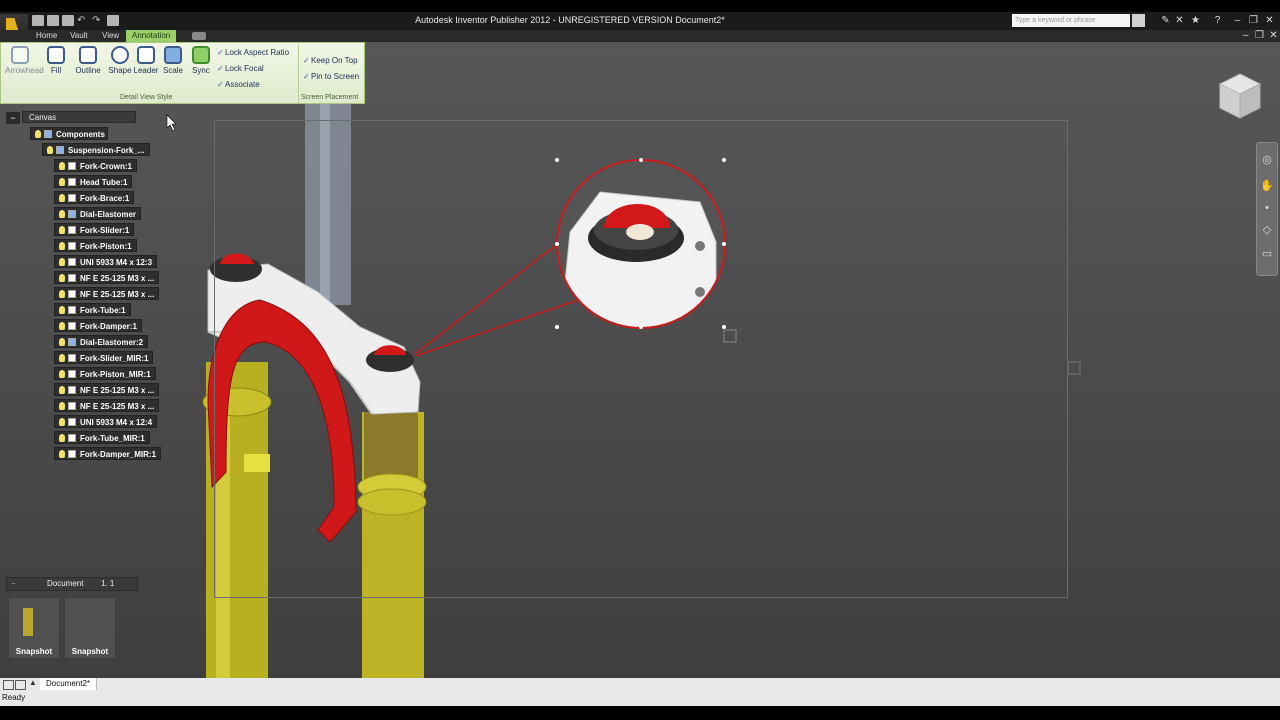  Describe the element at coordinates (104, 357) in the screenshot. I see `tree-node-part: Fork-Slider_MIR:1` at that location.